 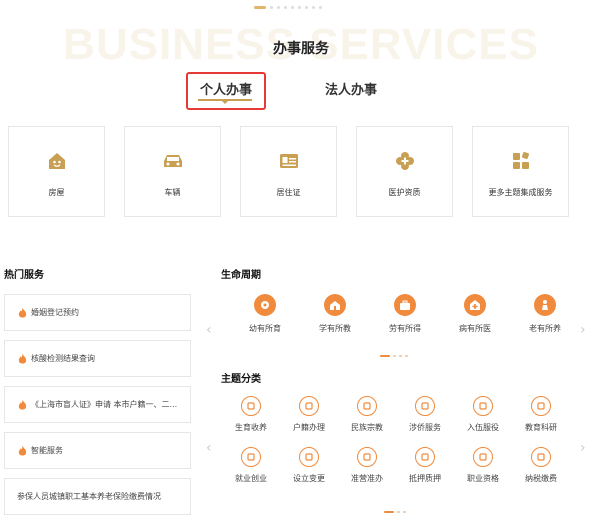 What do you see at coordinates (251, 478) in the screenshot?
I see `topic-label: 就业创业` at bounding box center [251, 478].